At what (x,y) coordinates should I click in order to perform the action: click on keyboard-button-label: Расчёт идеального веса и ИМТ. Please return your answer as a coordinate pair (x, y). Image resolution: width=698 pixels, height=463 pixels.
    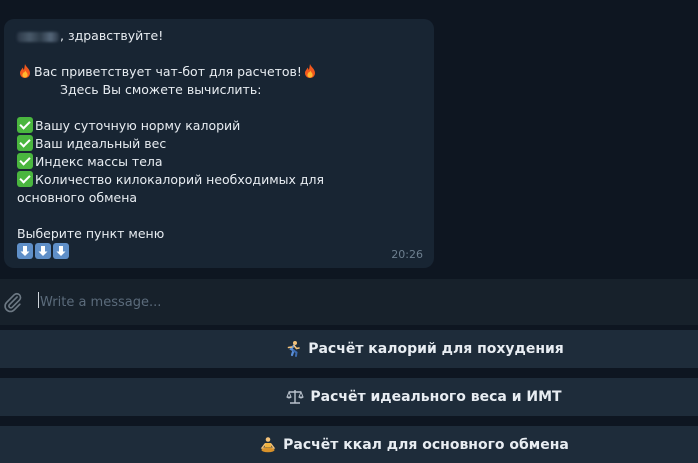
    Looking at the image, I should click on (436, 397).